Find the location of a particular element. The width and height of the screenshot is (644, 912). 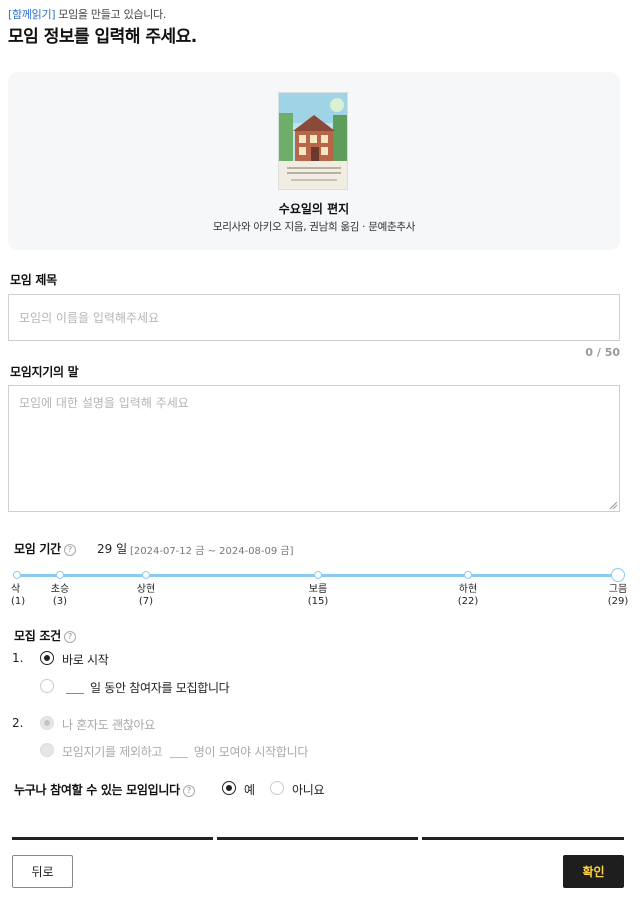

book-cover-image is located at coordinates (313, 141).